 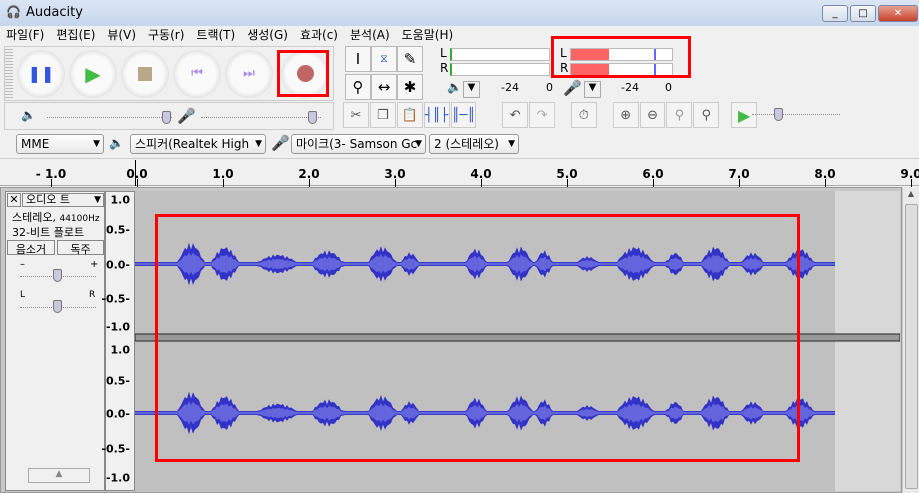 I want to click on stopwatch-icon: ⏱, so click(x=583, y=115).